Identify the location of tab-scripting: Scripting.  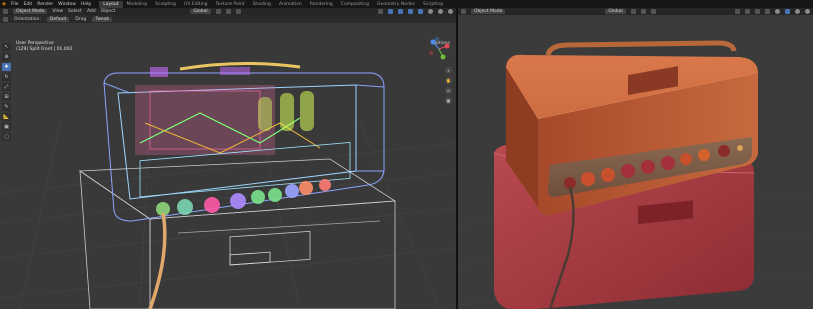
(433, 4).